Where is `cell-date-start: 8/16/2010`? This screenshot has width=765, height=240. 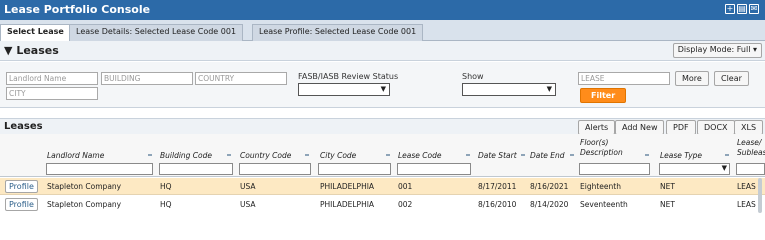 cell-date-start: 8/16/2010 is located at coordinates (497, 204).